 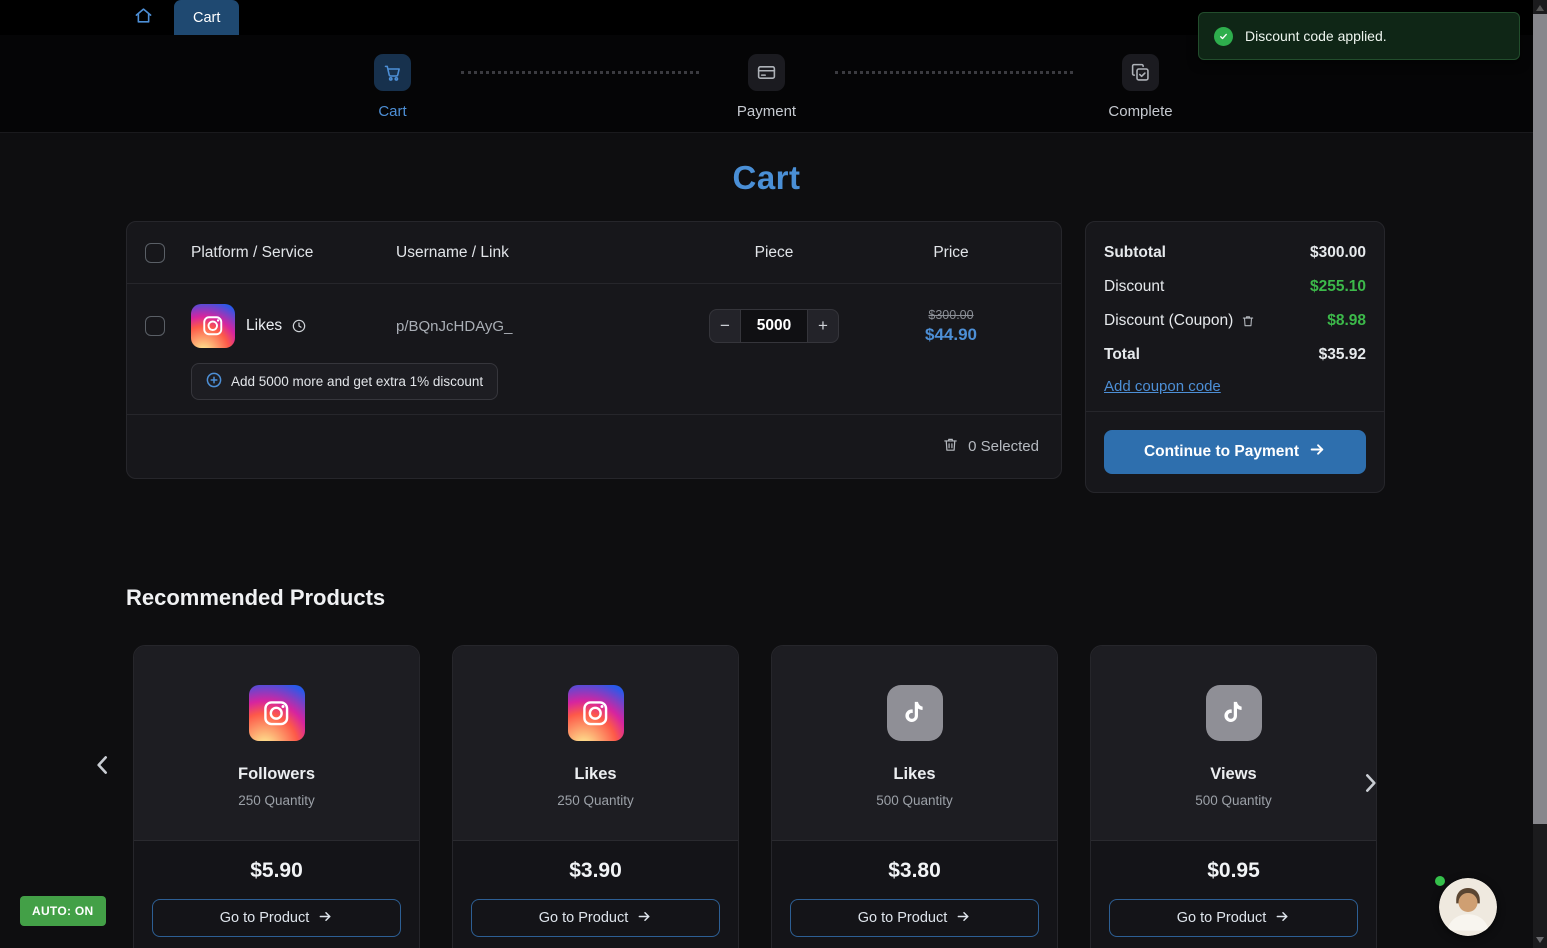 What do you see at coordinates (454, 326) in the screenshot?
I see `item-link: p/BQnJcHDAyG_` at bounding box center [454, 326].